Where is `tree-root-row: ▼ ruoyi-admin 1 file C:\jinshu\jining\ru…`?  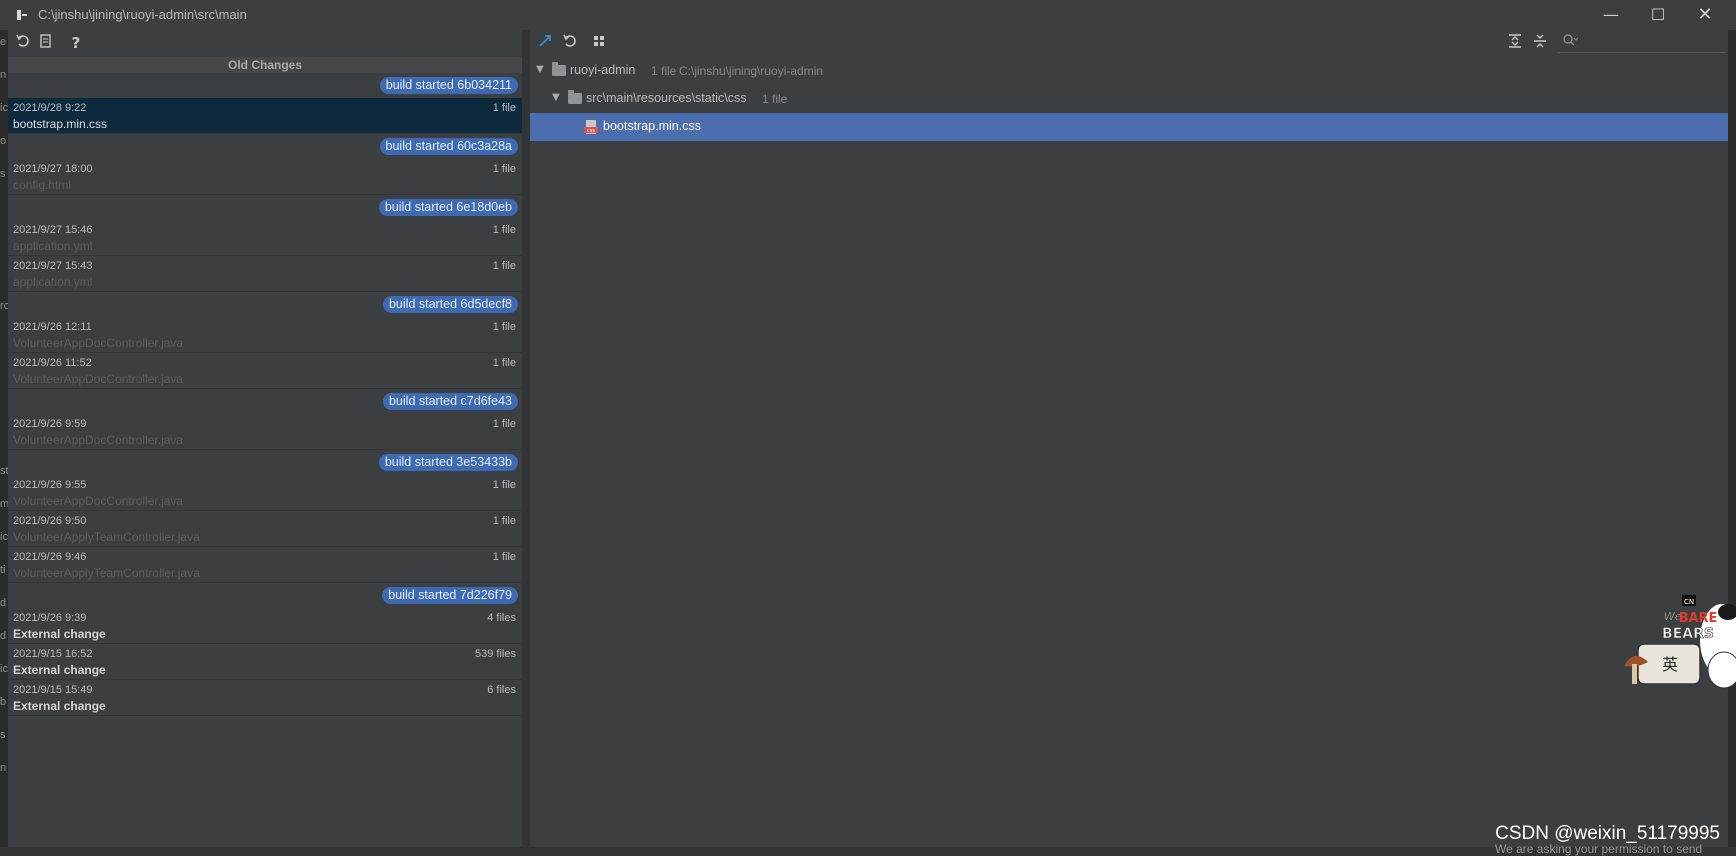
tree-root-row: ▼ ruoyi-admin 1 file C:\jinshu\jining\ru… is located at coordinates (1129, 71).